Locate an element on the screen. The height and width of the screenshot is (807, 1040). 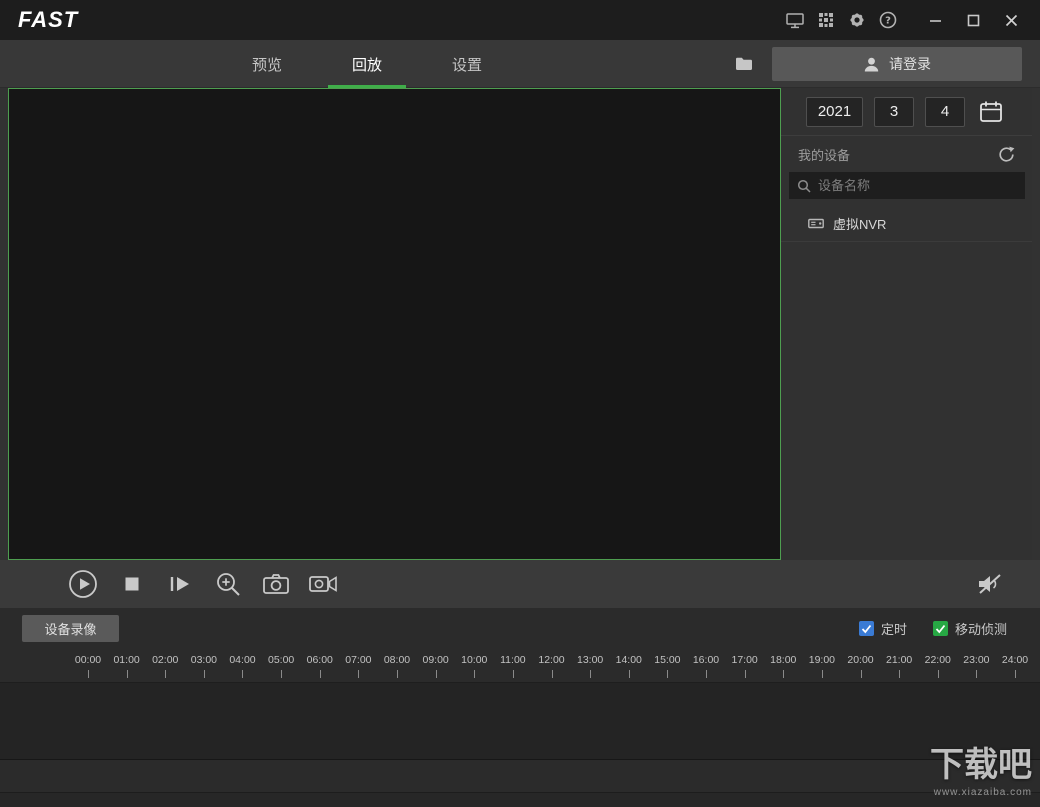
day-input: 4 is located at coordinates (945, 111).